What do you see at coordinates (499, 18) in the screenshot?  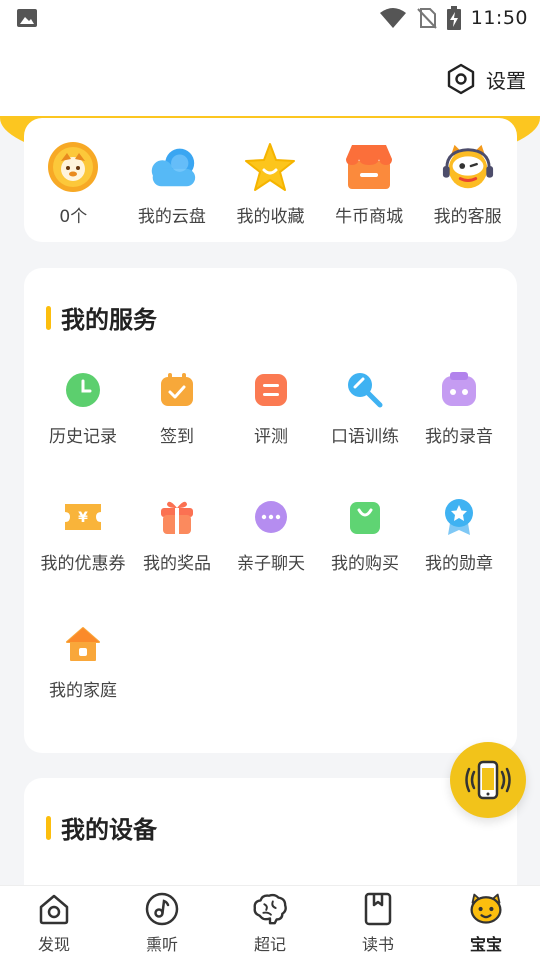 I see `clock-time: 11:50` at bounding box center [499, 18].